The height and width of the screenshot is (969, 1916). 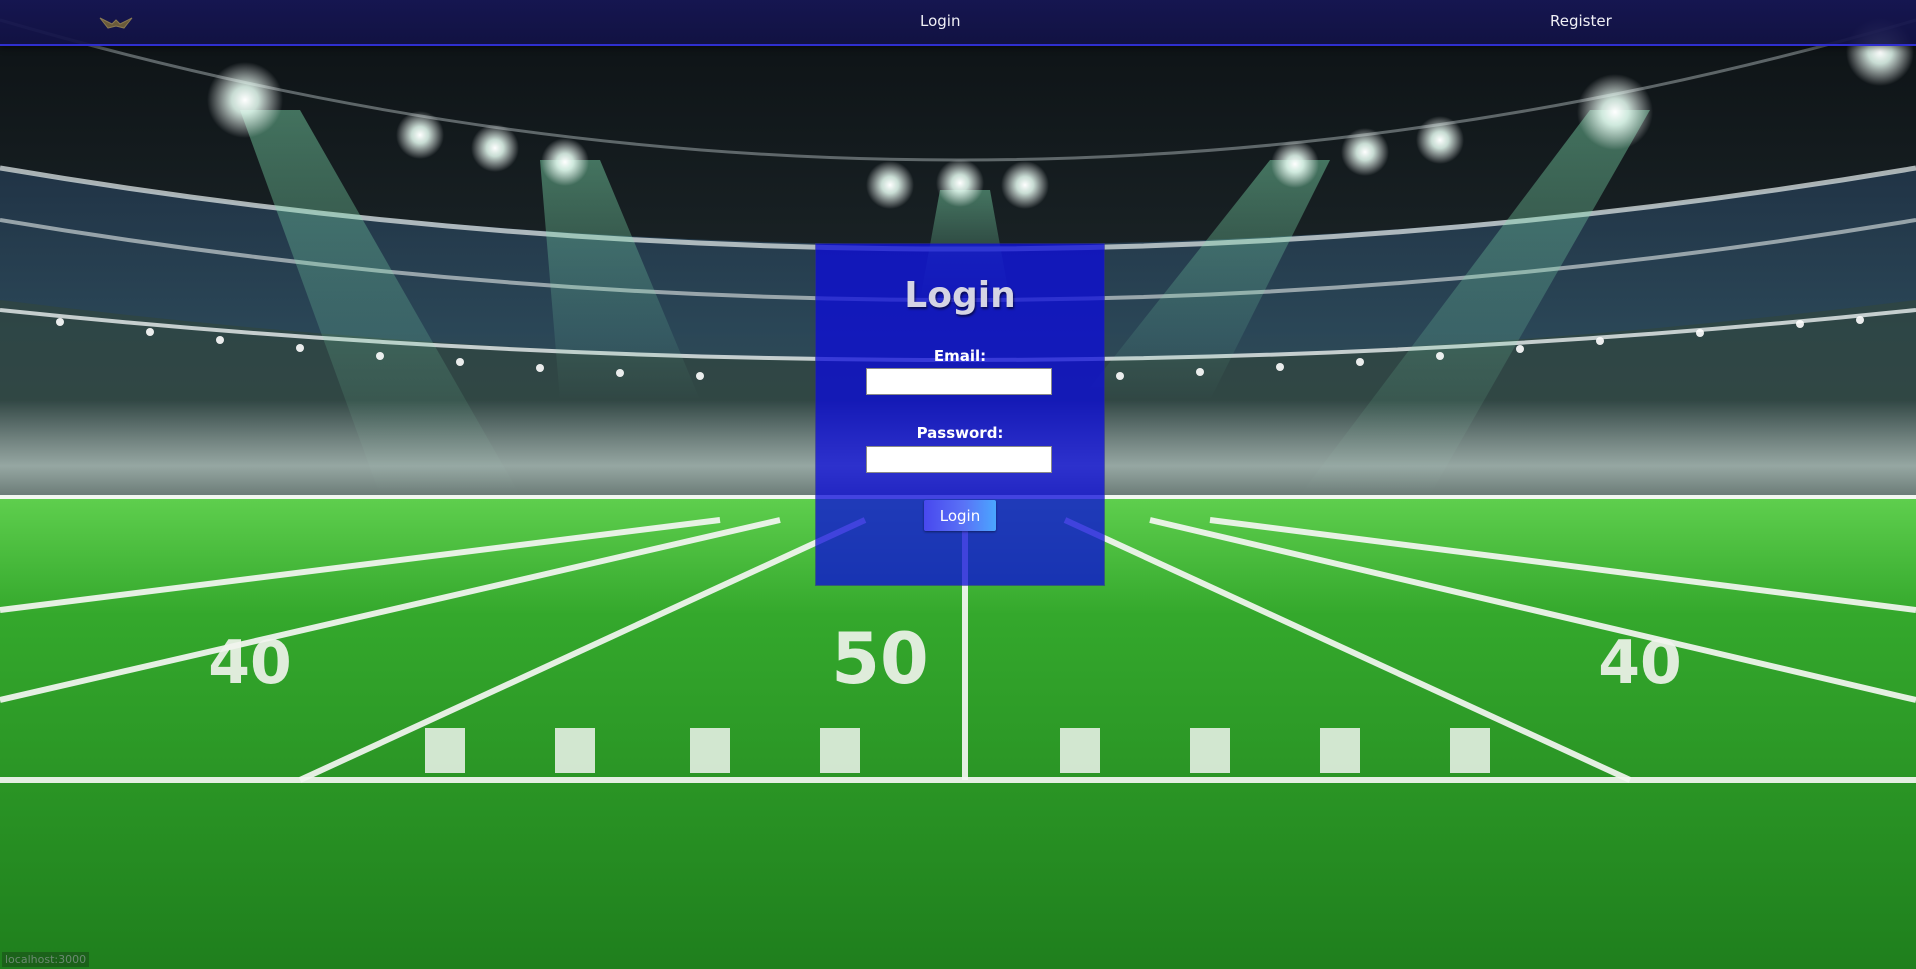 What do you see at coordinates (959, 459) in the screenshot?
I see `password-field` at bounding box center [959, 459].